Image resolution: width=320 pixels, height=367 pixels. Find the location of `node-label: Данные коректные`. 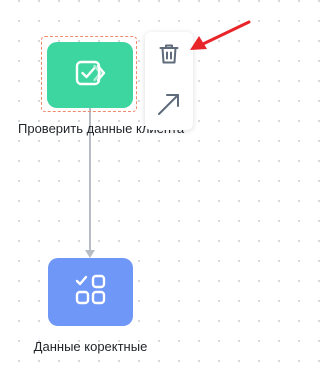

node-label: Данные коректные is located at coordinates (90, 346).